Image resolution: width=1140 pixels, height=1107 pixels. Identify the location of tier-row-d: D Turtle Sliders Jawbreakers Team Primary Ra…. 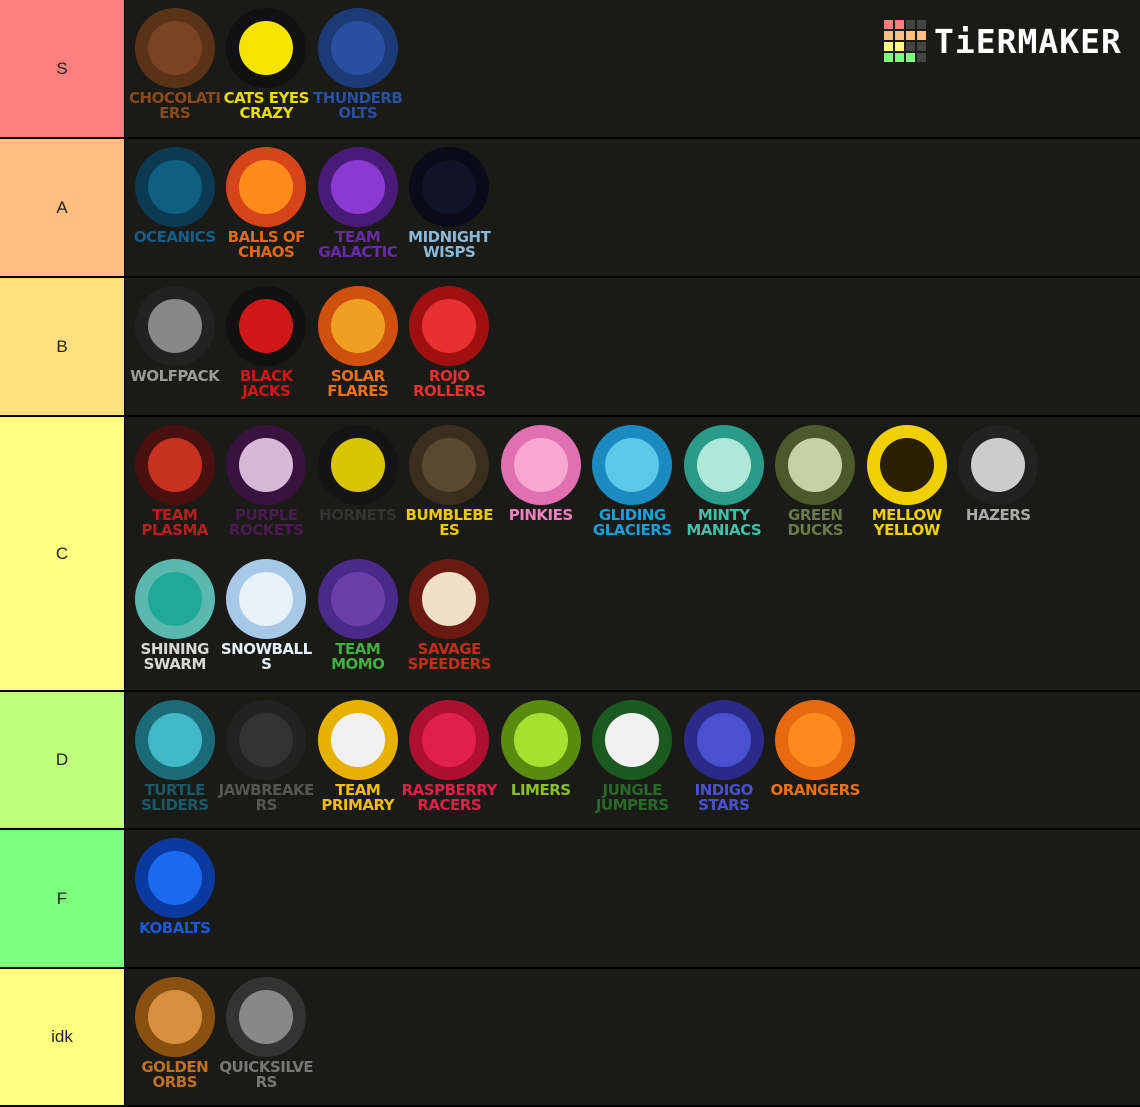
(570, 761).